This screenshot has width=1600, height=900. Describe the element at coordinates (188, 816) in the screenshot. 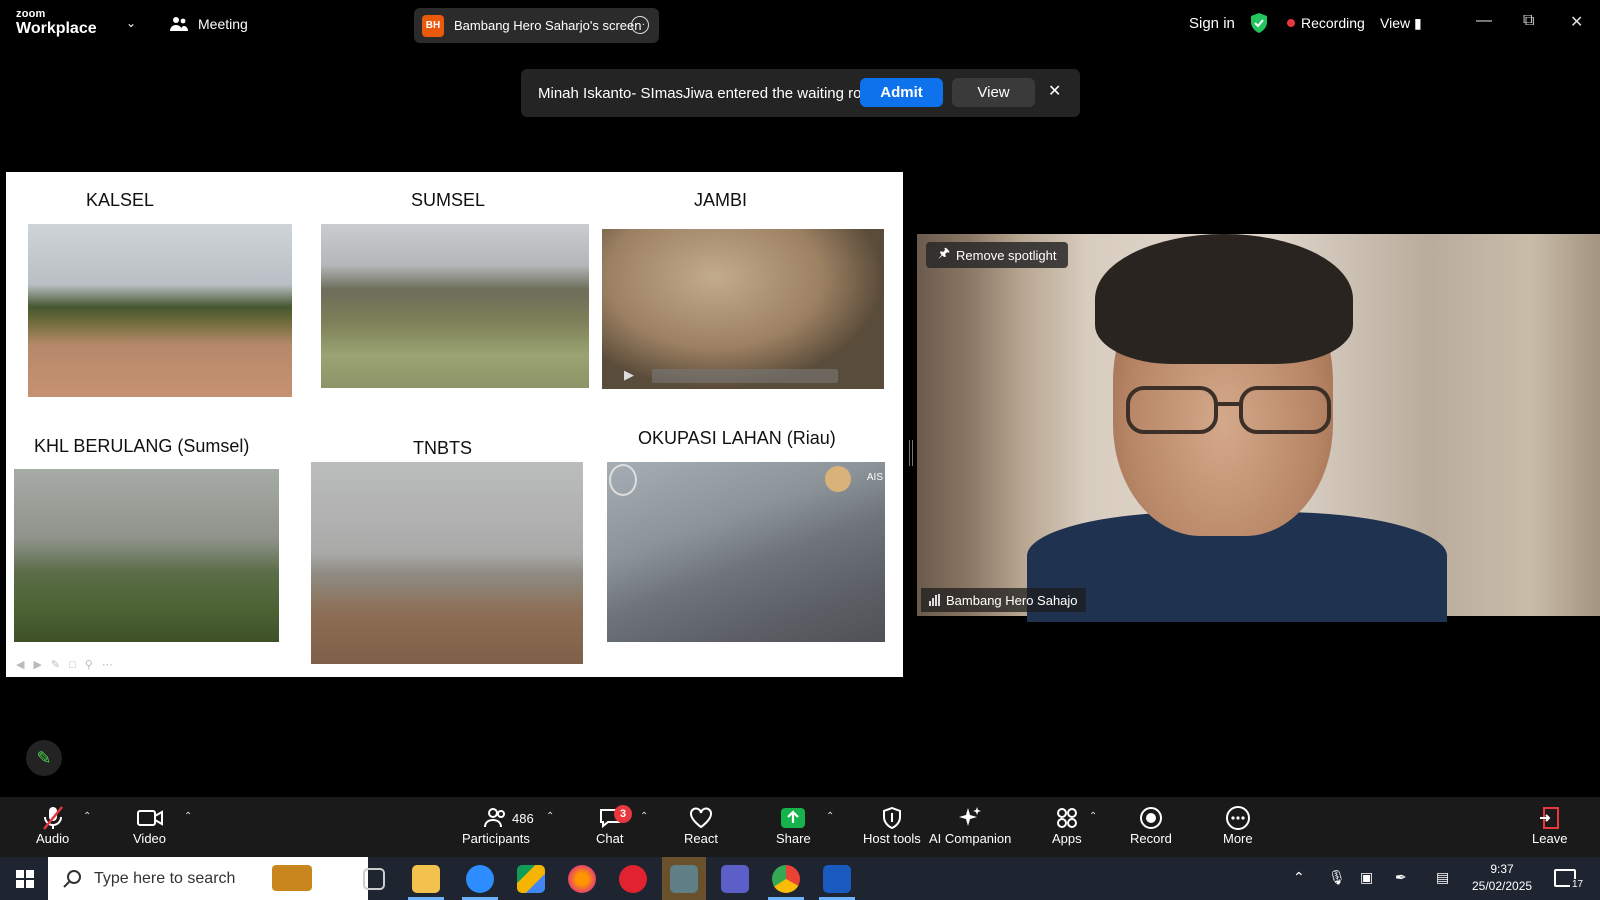

I see `video-options-chevron-icon: ⌃` at that location.